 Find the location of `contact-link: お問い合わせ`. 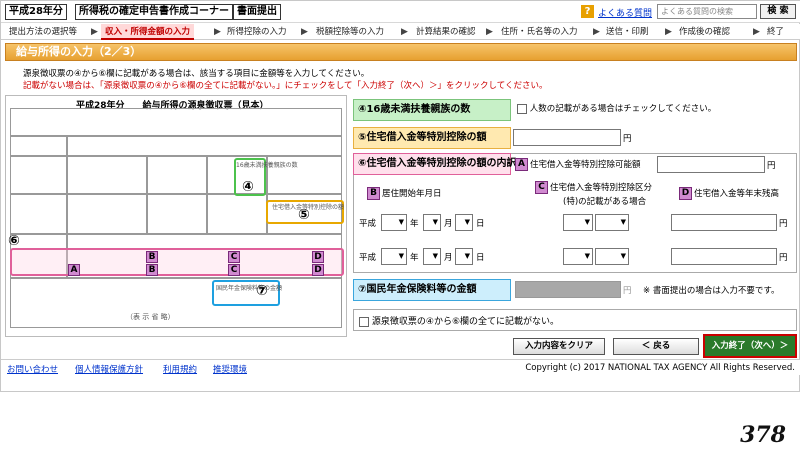

contact-link: お問い合わせ is located at coordinates (32, 369).